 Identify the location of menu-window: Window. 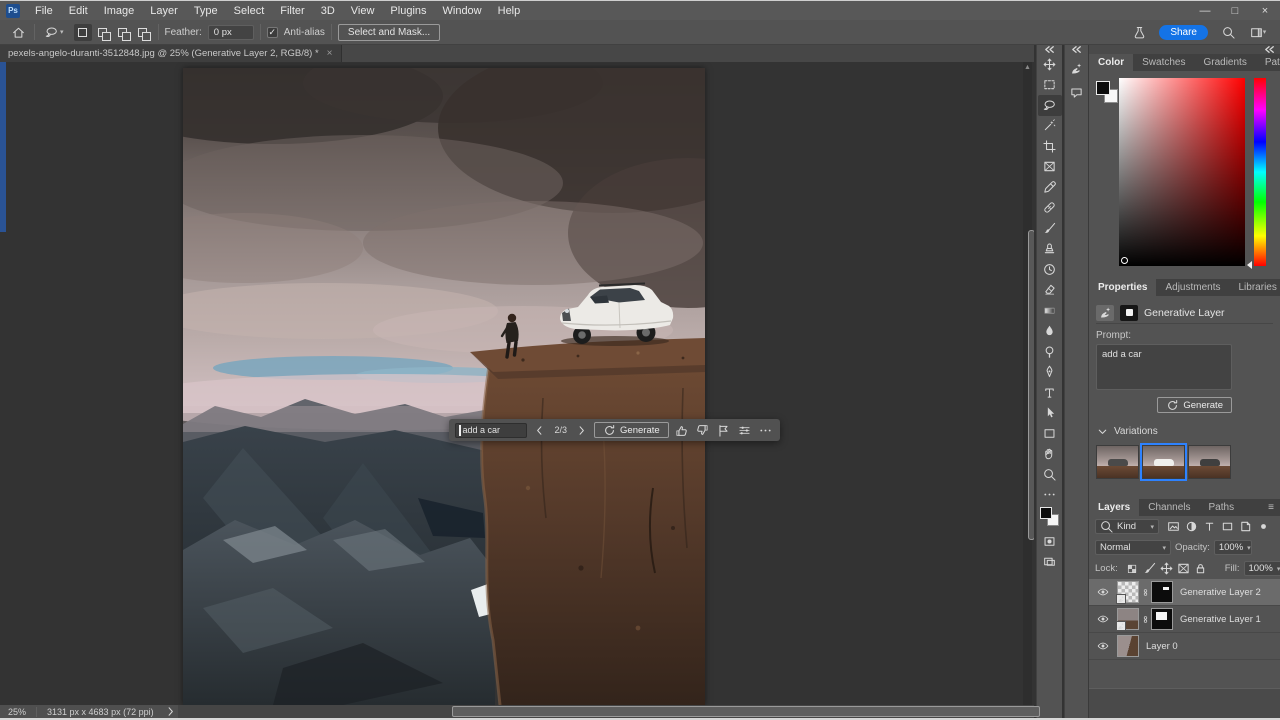
(462, 11).